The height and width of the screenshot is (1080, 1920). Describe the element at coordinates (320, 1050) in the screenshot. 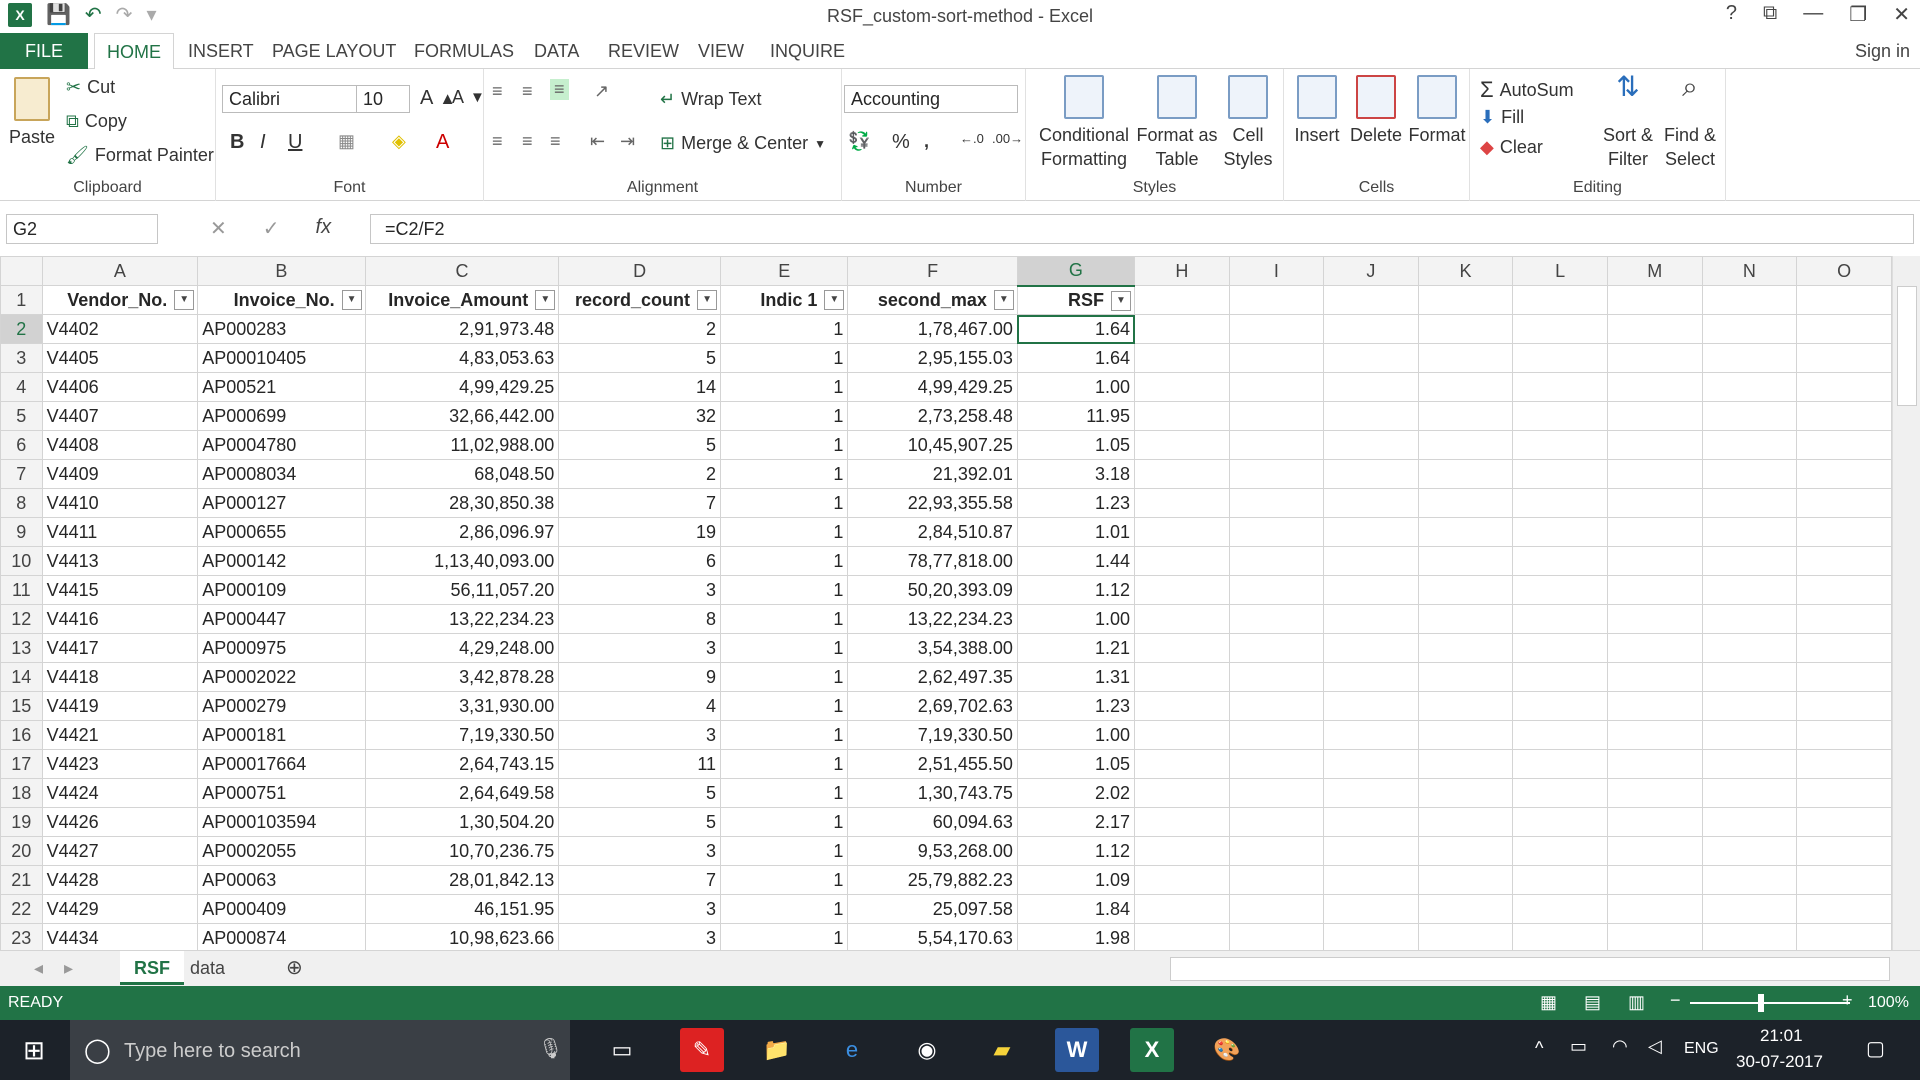

I see `taskbar-search-box: ◯ Type here to search 🎙` at that location.